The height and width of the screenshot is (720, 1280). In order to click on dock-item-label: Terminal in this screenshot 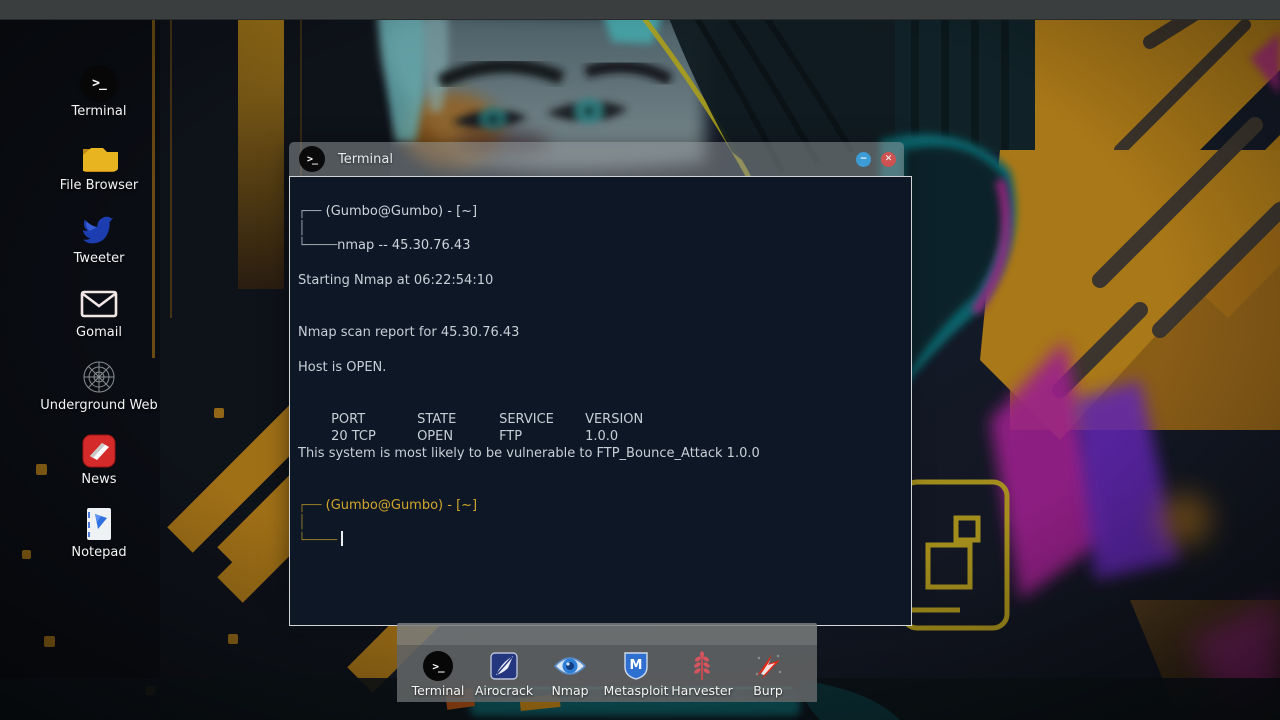, I will do `click(438, 690)`.